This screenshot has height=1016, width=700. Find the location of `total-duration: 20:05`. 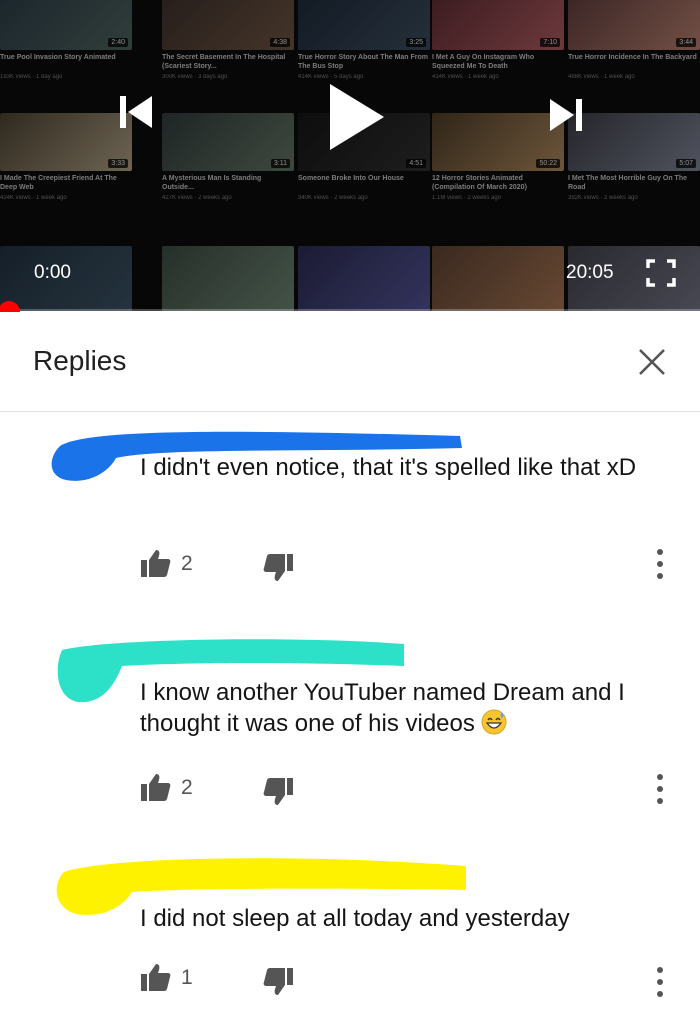

total-duration: 20:05 is located at coordinates (590, 272).